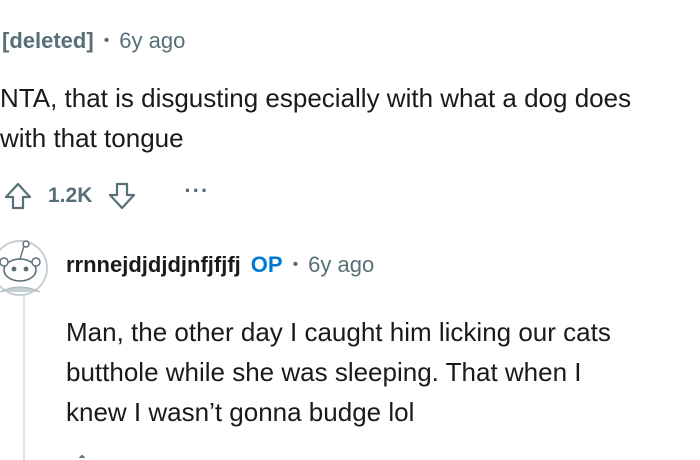 The width and height of the screenshot is (700, 460). Describe the element at coordinates (24, 375) in the screenshot. I see `thread-line` at that location.